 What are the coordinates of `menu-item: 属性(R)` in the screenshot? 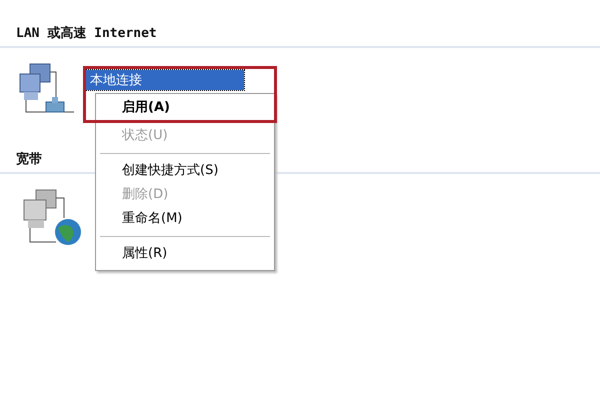 It's located at (185, 254).